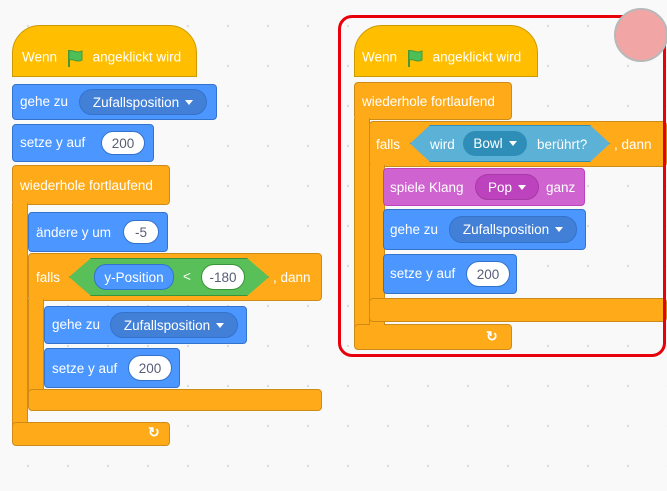  Describe the element at coordinates (44, 101) in the screenshot. I see `left-goto-label: gehe zu` at that location.